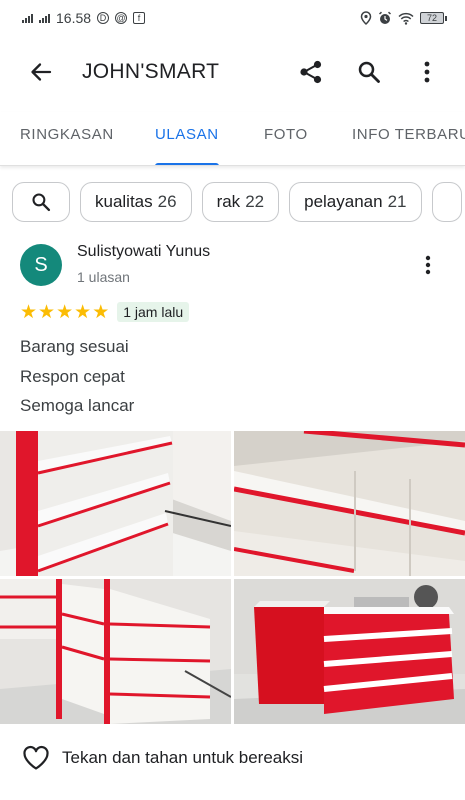 This screenshot has width=465, height=800. Describe the element at coordinates (41, 265) in the screenshot. I see `avatar: S` at that location.